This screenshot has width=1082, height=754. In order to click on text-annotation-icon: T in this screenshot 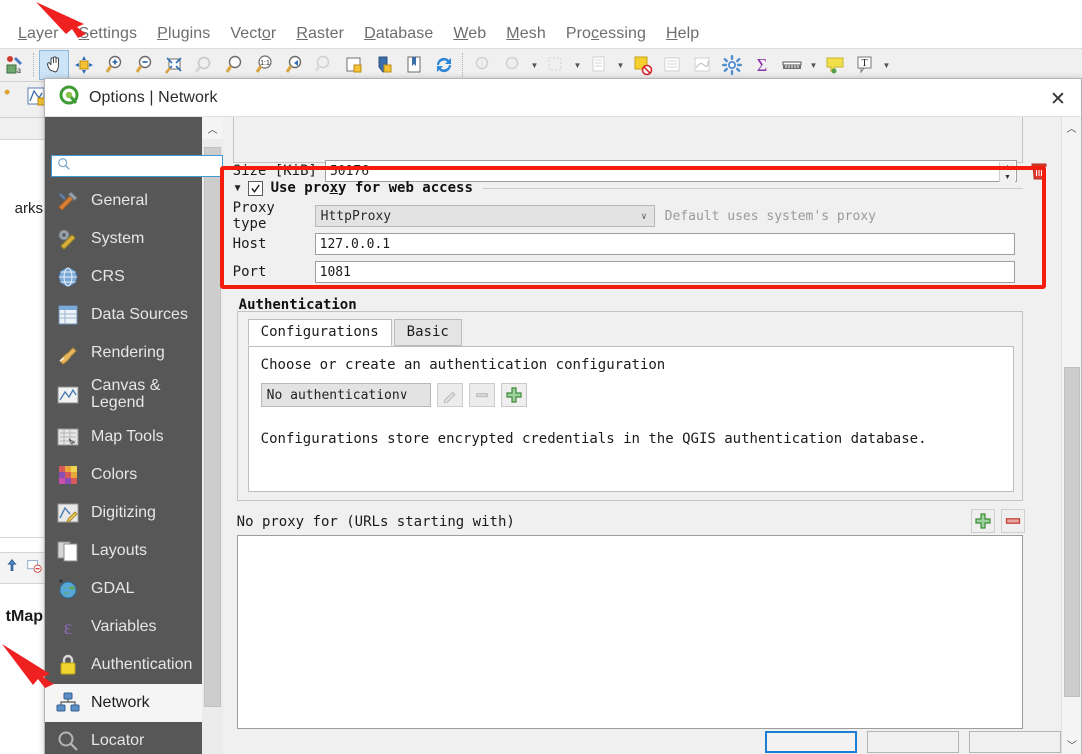, I will do `click(865, 65)`.